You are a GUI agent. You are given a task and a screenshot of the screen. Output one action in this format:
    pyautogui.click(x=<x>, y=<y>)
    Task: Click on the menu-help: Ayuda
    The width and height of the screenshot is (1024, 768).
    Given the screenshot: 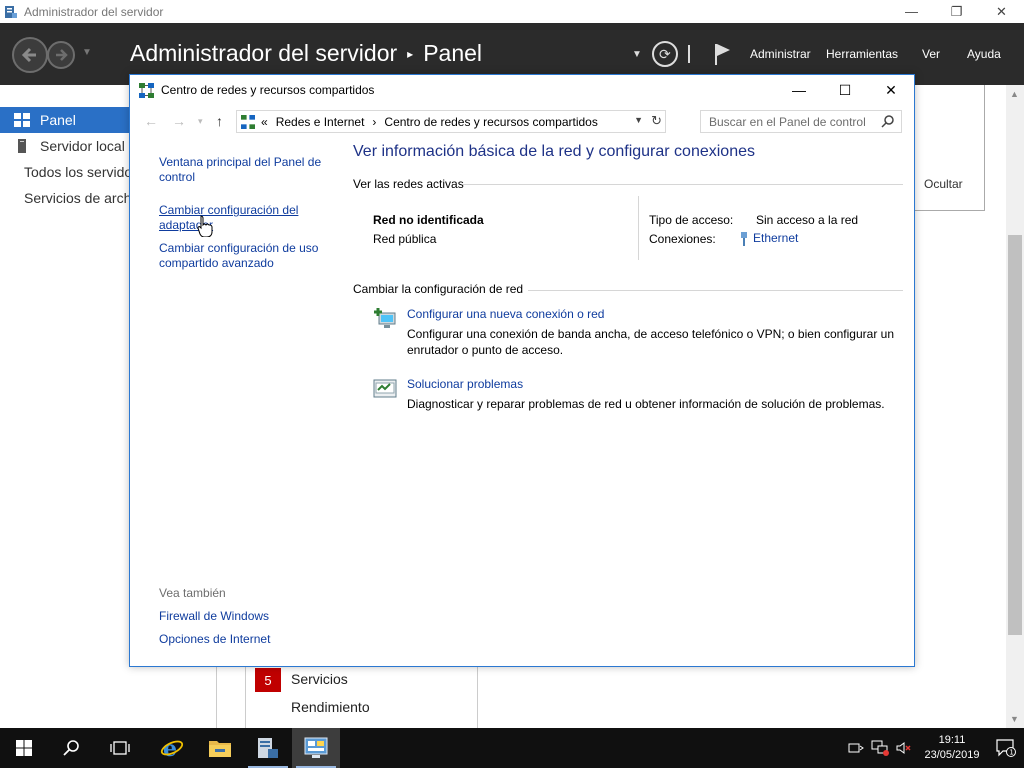 What is the action you would take?
    pyautogui.click(x=984, y=54)
    